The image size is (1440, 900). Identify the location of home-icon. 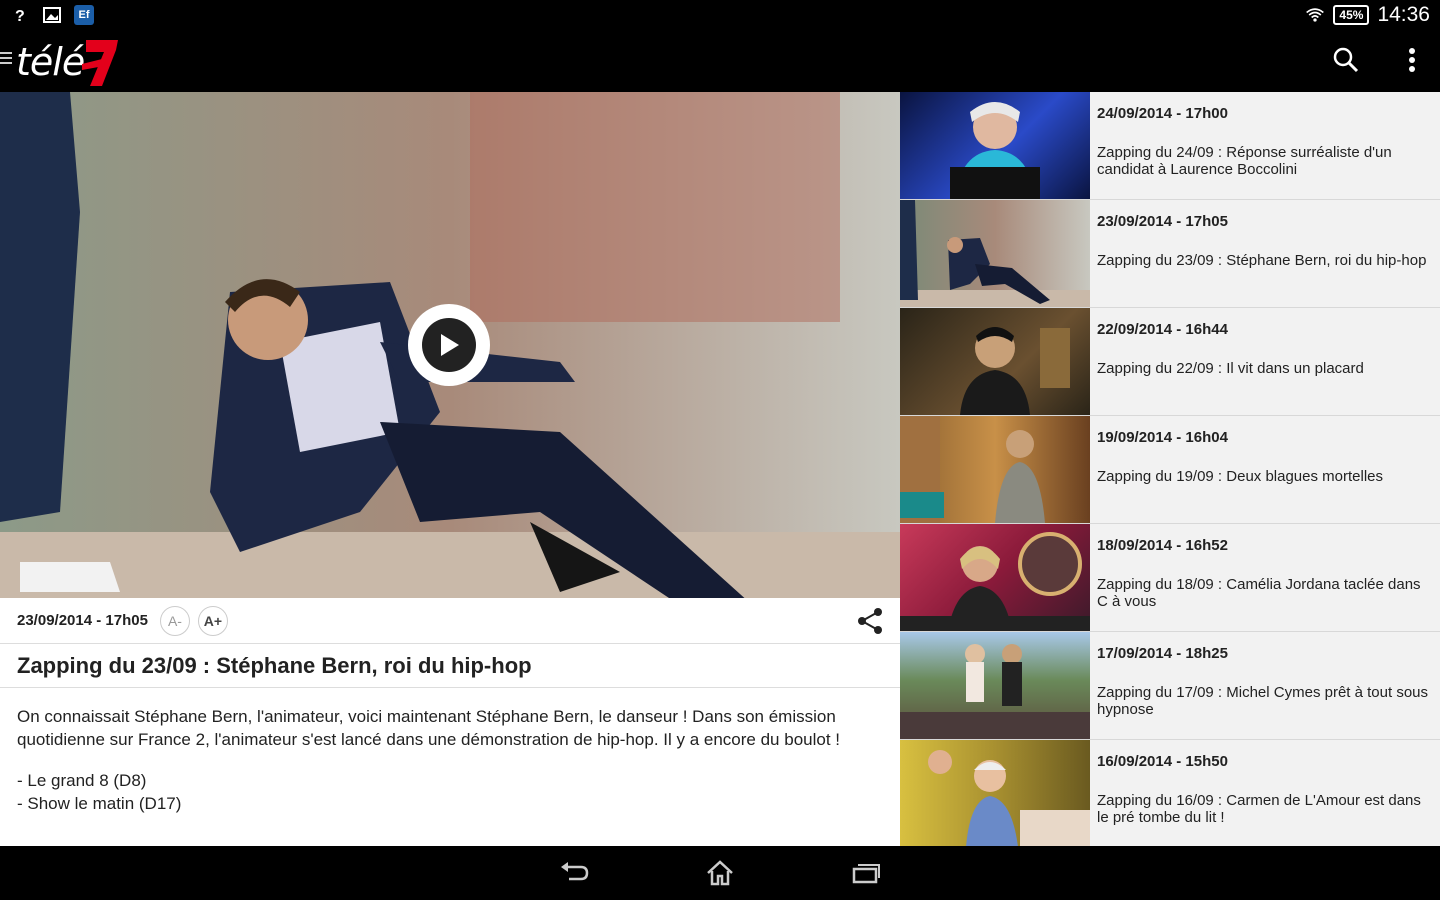
(720, 873).